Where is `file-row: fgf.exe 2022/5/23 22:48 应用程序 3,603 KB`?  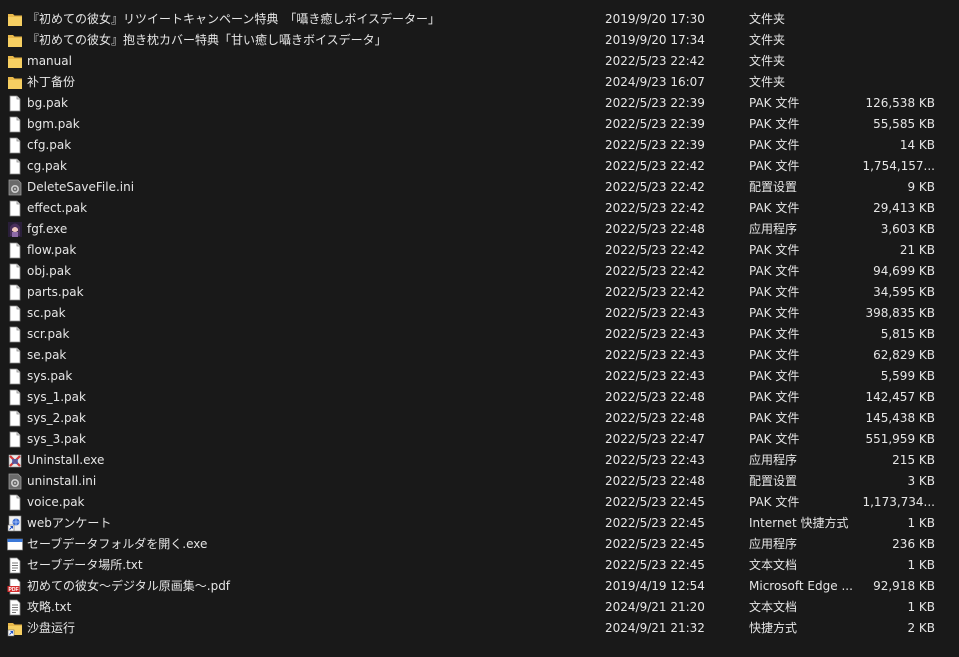 file-row: fgf.exe 2022/5/23 22:48 应用程序 3,603 KB is located at coordinates (479, 229).